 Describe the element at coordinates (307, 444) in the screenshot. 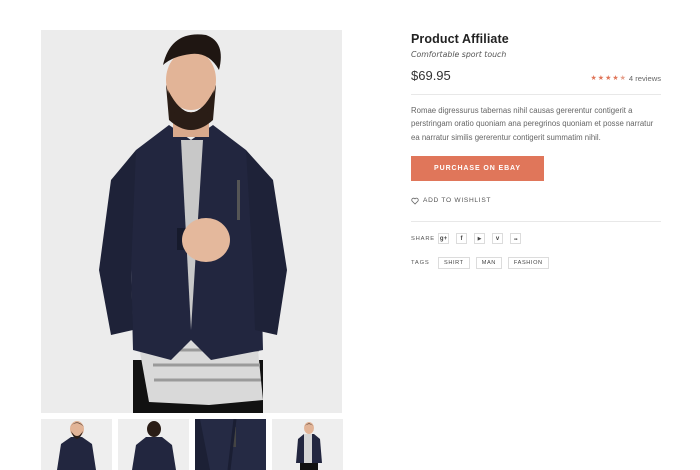

I see `thumbnail-full` at that location.